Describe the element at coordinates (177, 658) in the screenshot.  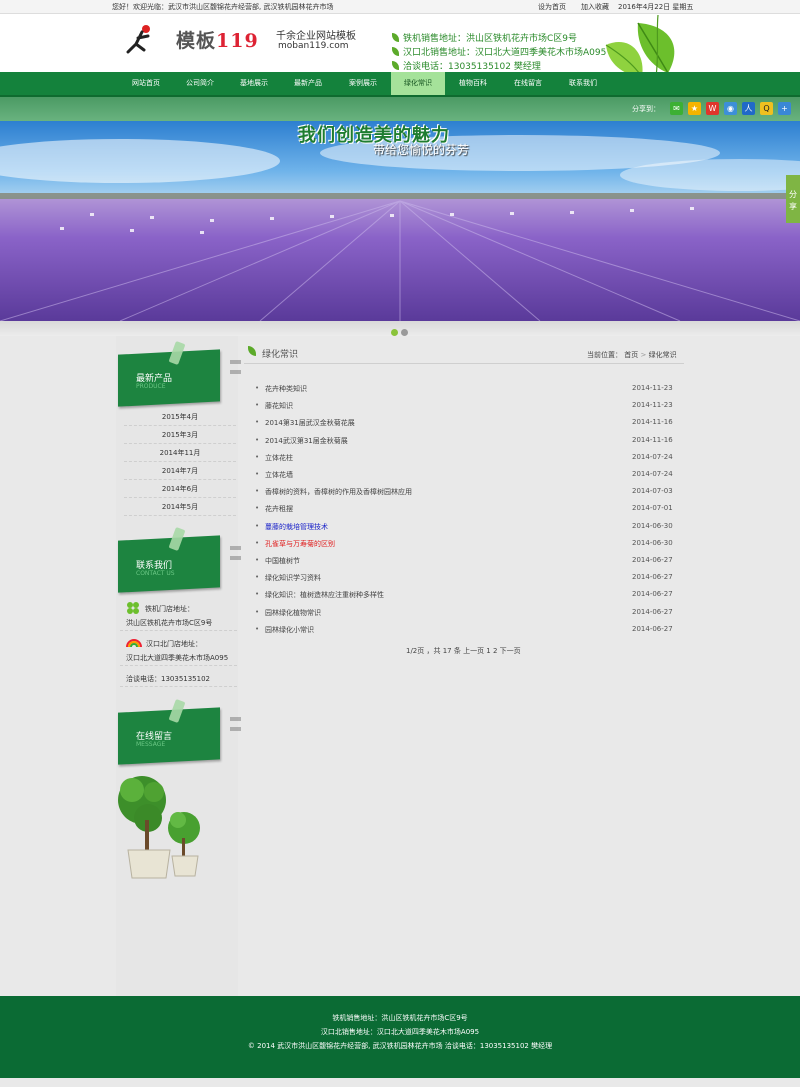
I see `shop2-address: 汉口北大道四季美花木市场A095` at that location.